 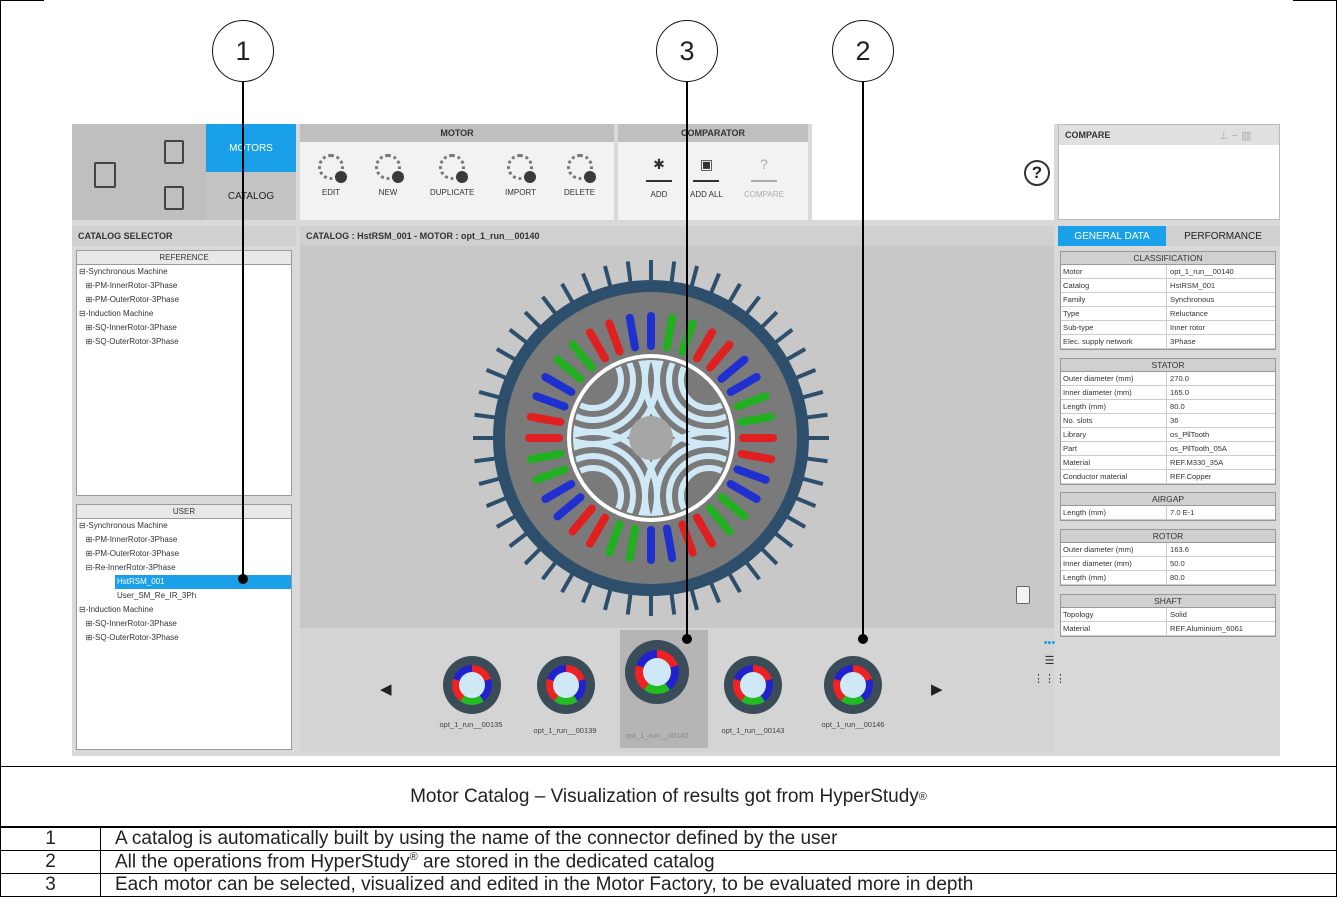 I want to click on view-mode-icons: •▪• ☰ ⋮⋮⋮, so click(x=1049, y=661).